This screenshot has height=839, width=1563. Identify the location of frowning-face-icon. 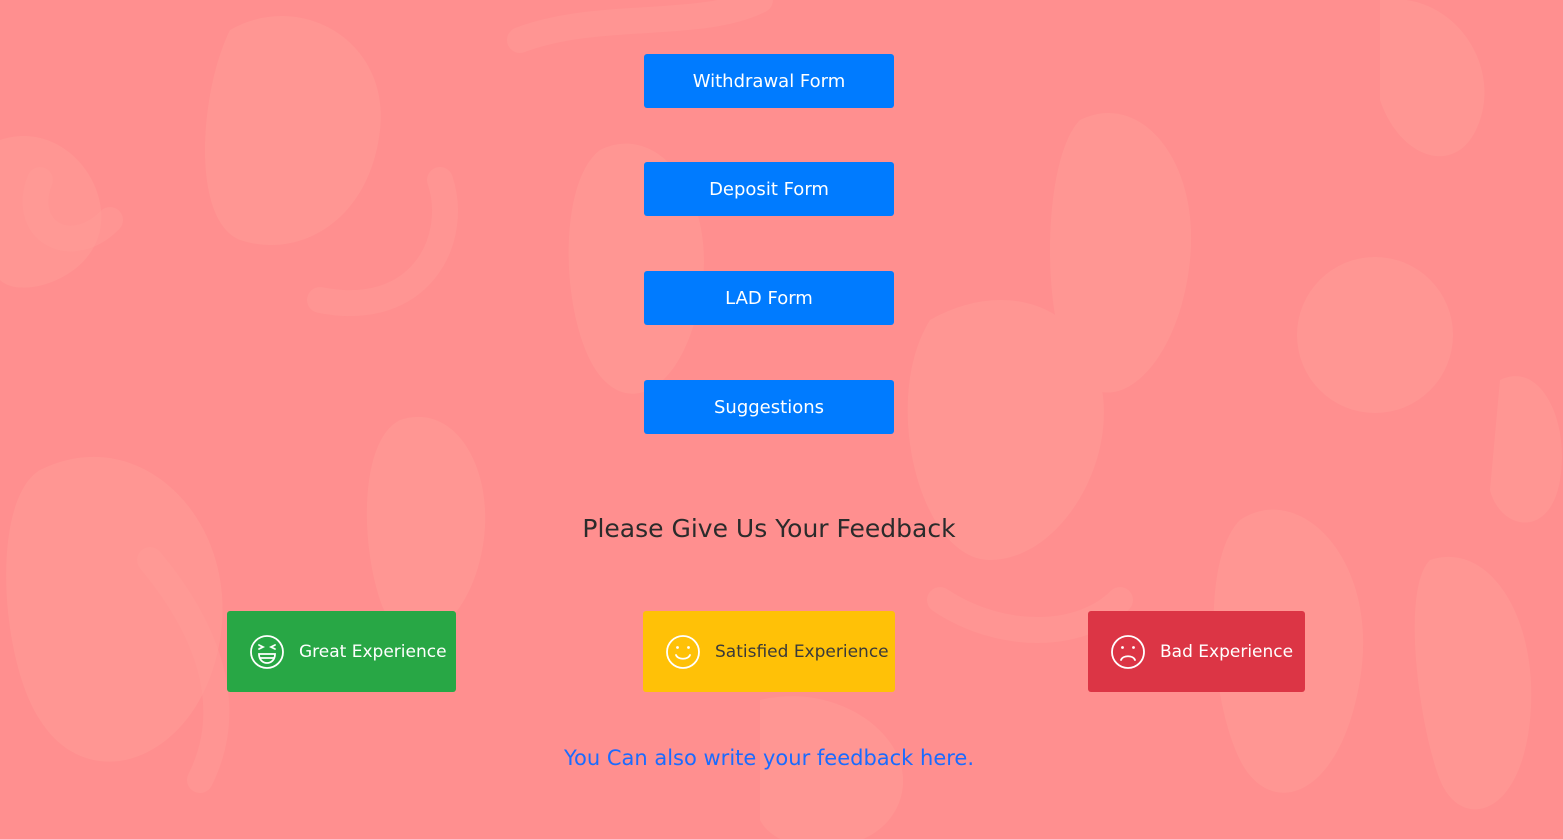
(1128, 652).